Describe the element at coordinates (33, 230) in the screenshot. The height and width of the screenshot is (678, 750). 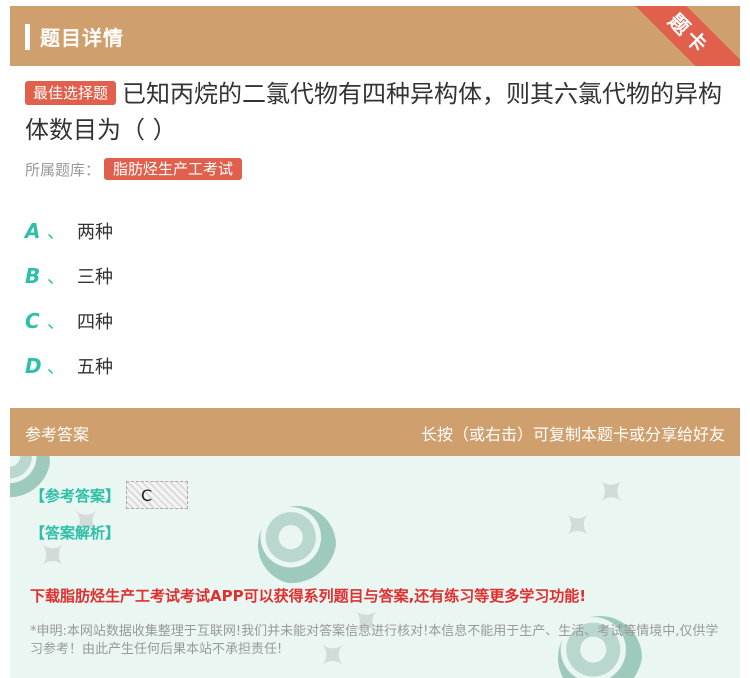
I see `option-letter: A` at that location.